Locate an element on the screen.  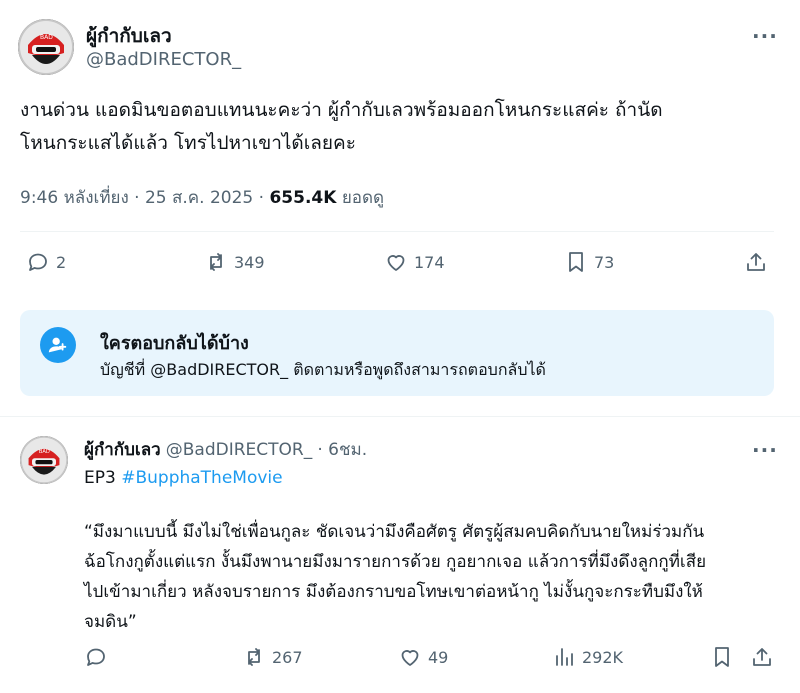
reply-author-avatar: BAD is located at coordinates (44, 460).